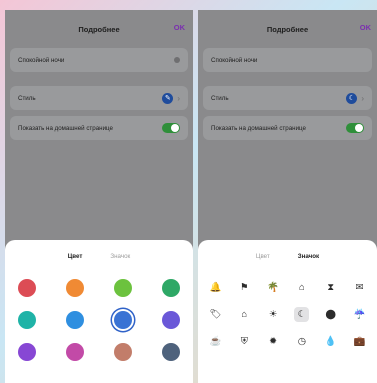 The height and width of the screenshot is (383, 377). Describe the element at coordinates (302, 314) in the screenshot. I see `moon-icon: ☾` at that location.